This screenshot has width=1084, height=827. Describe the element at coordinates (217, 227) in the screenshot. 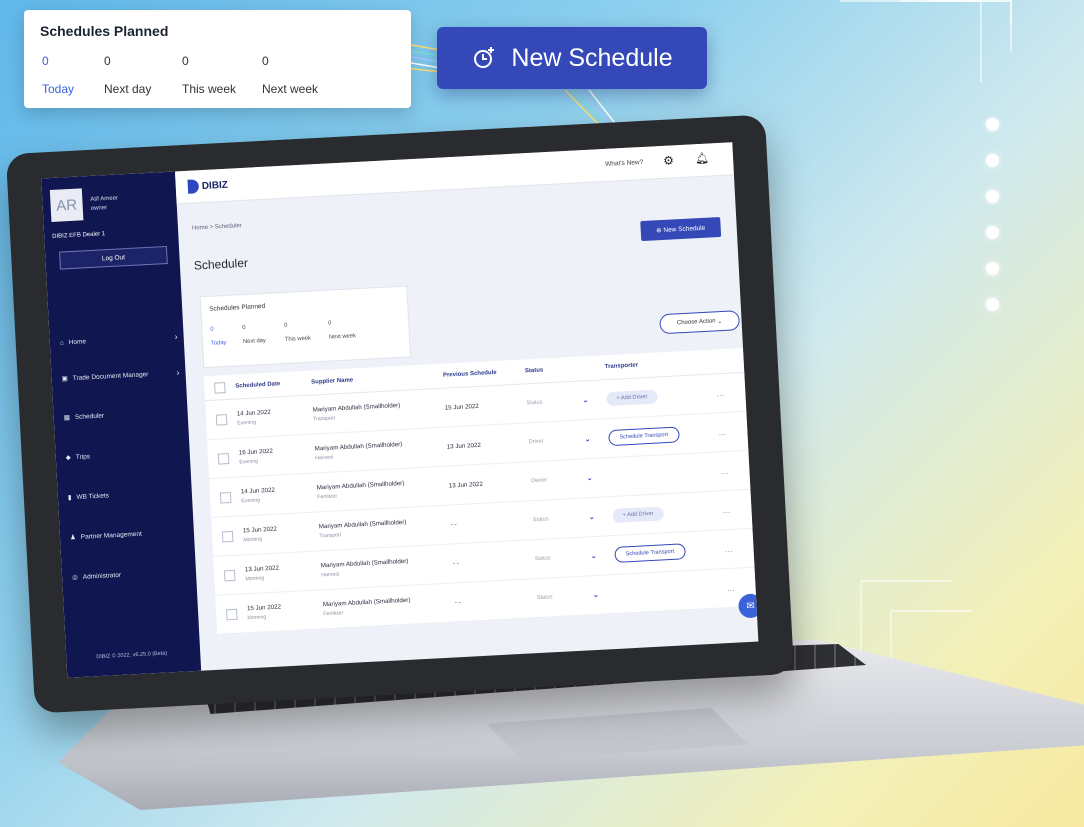

I see `breadcrumb: Home > Scheduler` at that location.